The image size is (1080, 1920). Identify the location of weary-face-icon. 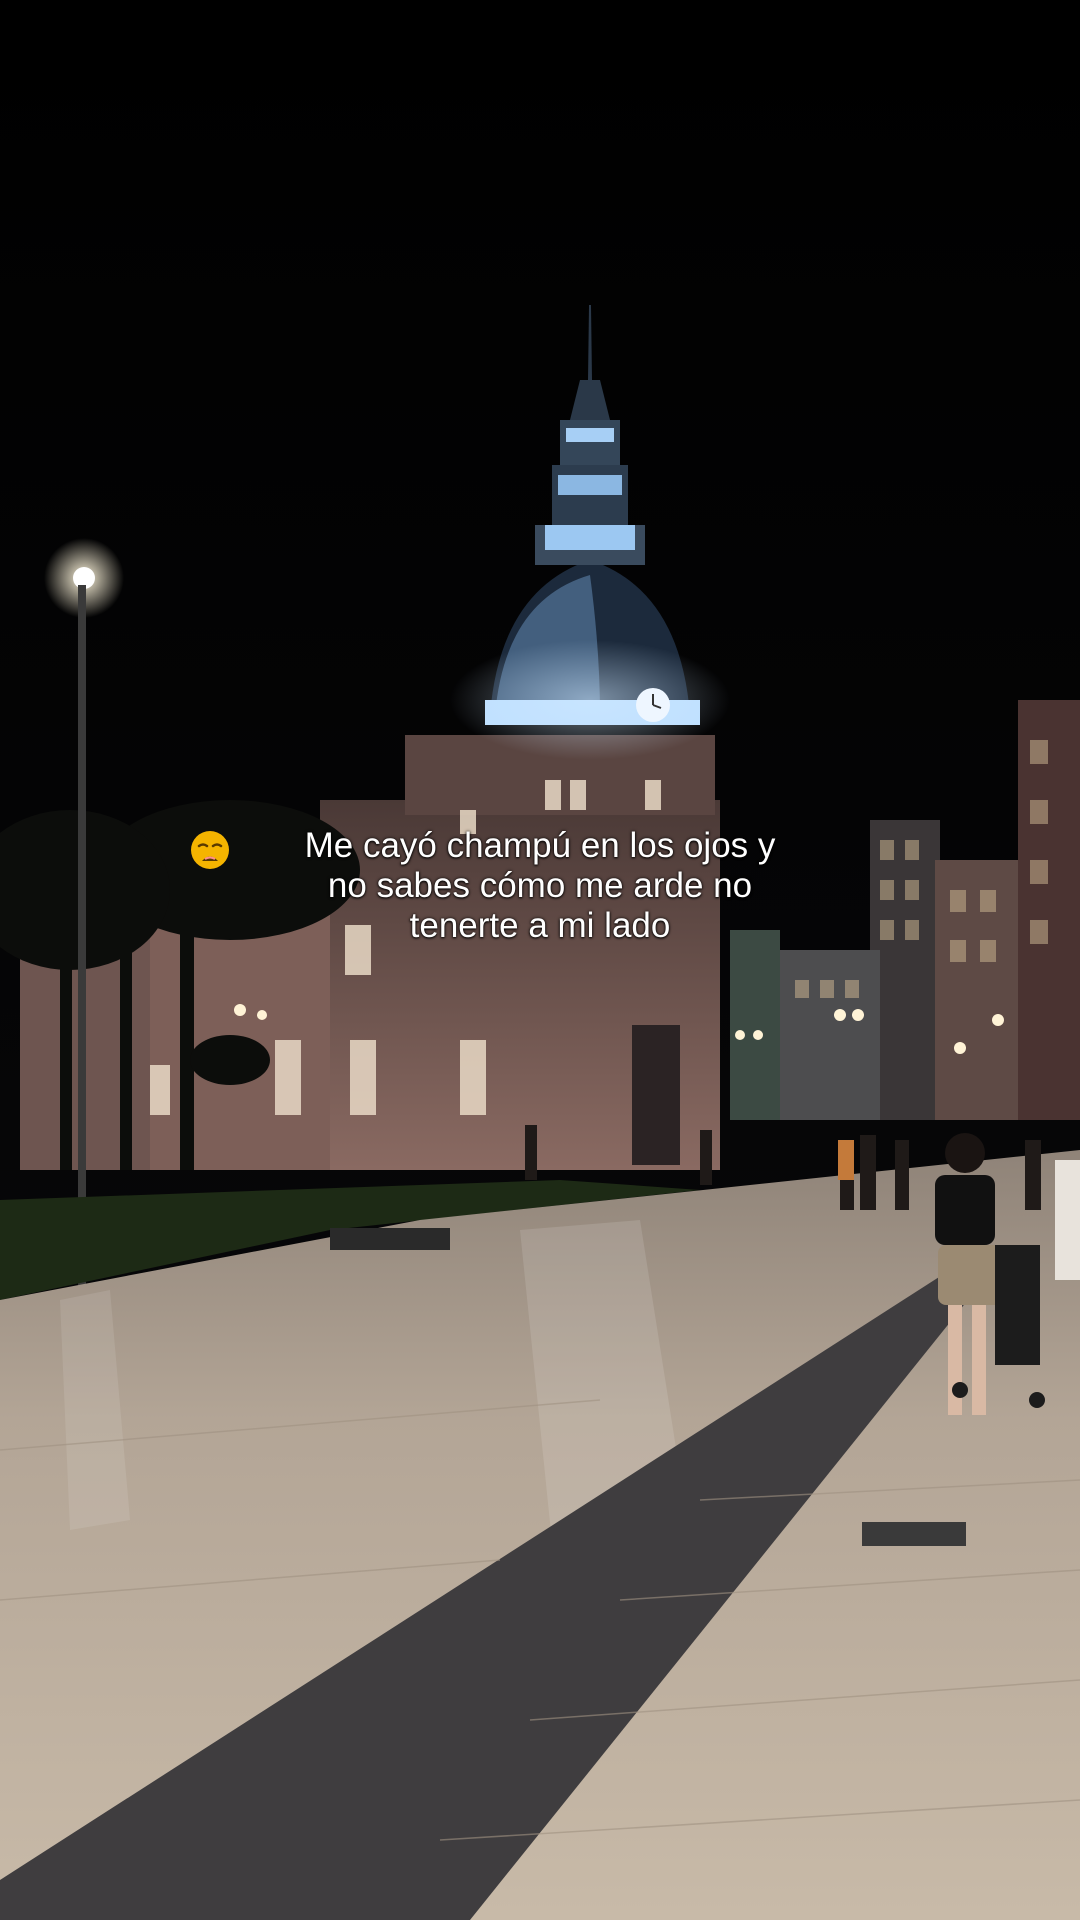
(210, 850).